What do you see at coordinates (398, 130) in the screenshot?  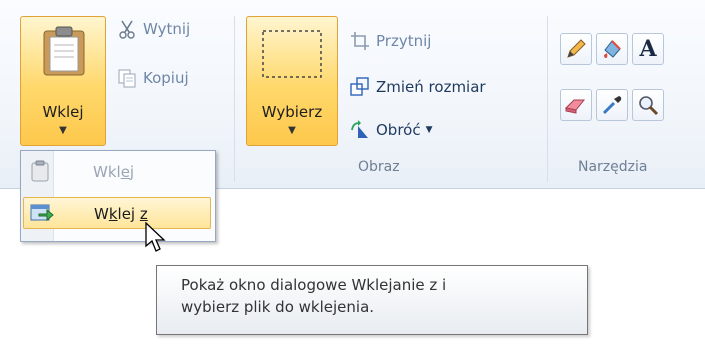 I see `rotate-label: Obróć` at bounding box center [398, 130].